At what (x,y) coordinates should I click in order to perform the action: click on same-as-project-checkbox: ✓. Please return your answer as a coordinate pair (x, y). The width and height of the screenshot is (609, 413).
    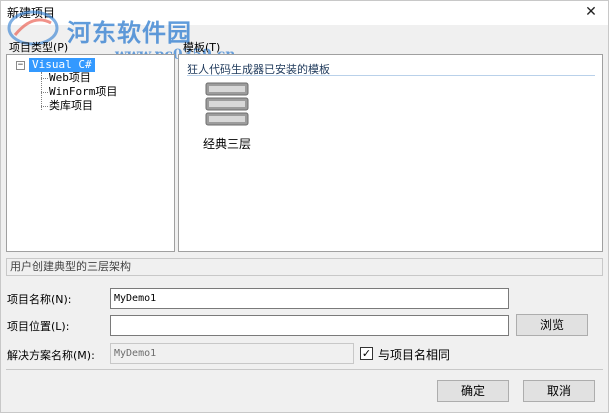
    Looking at the image, I should click on (366, 353).